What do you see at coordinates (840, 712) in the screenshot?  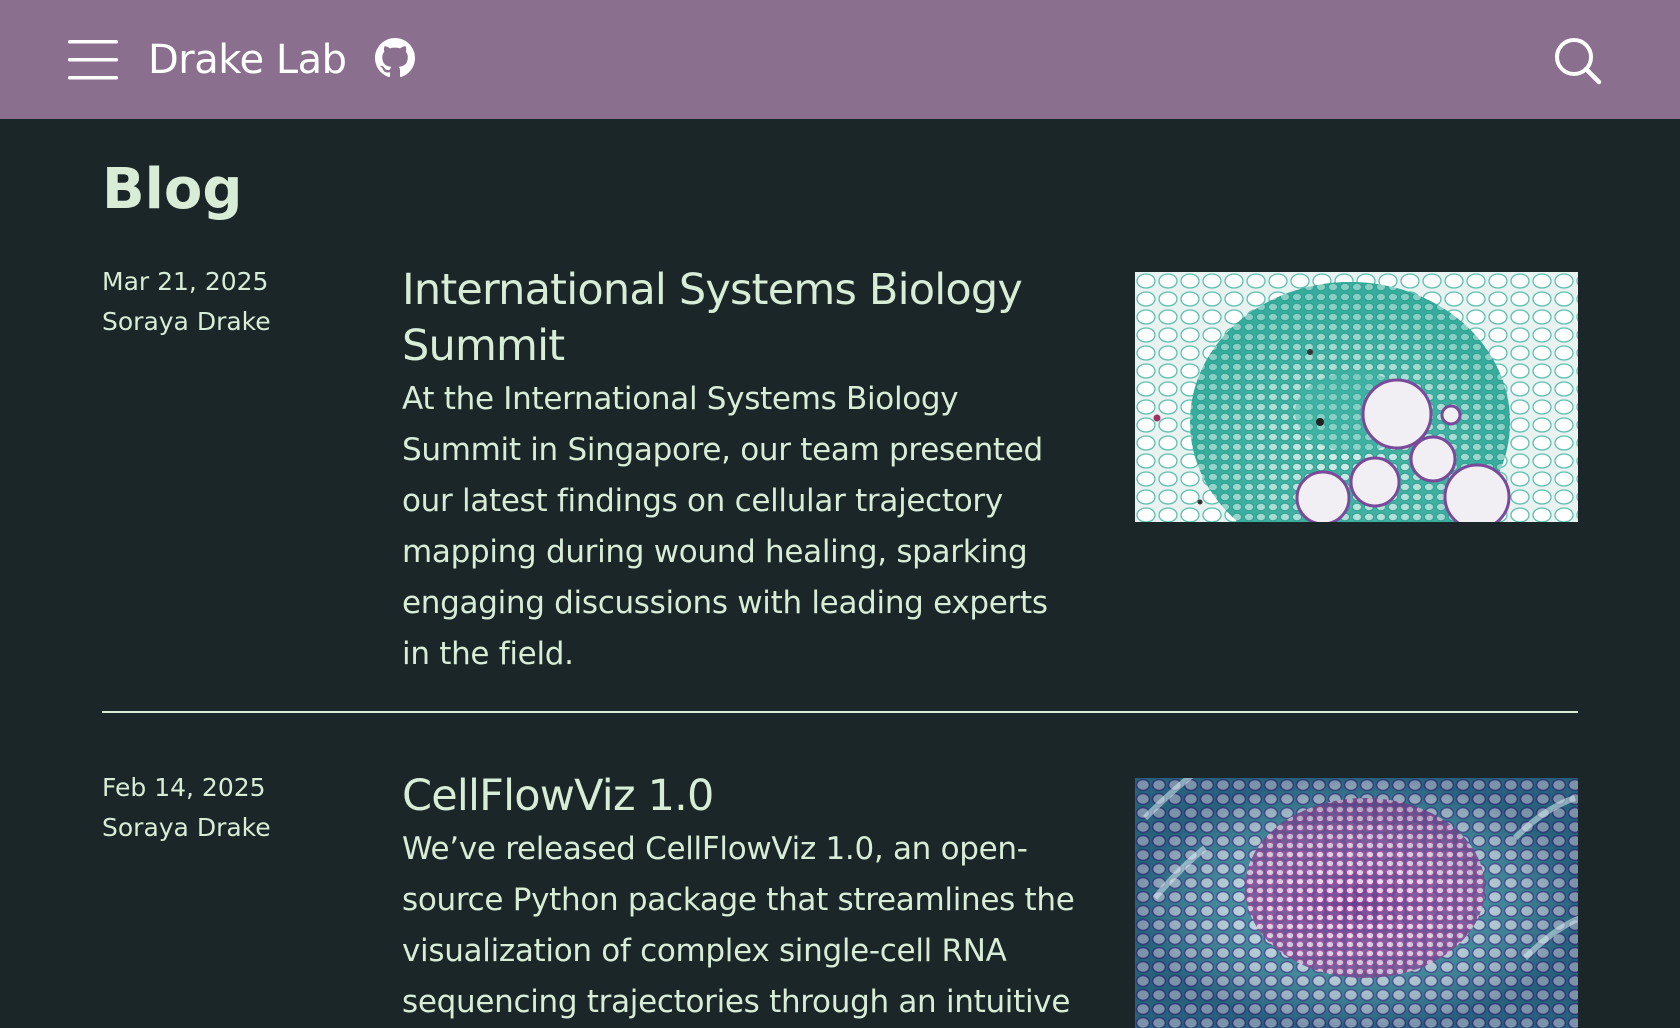 I see `post-divider` at bounding box center [840, 712].